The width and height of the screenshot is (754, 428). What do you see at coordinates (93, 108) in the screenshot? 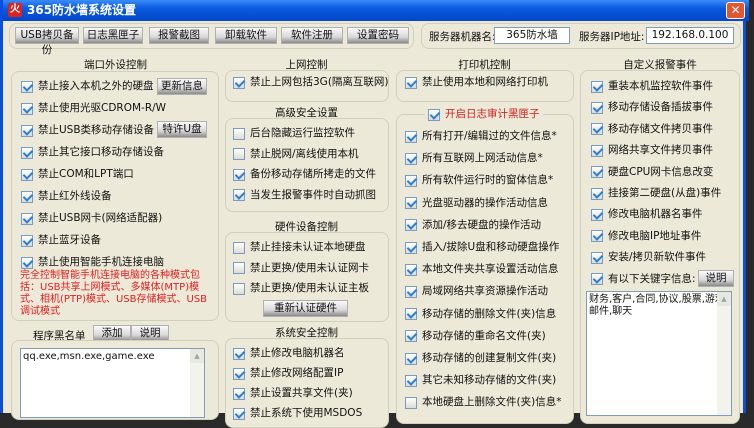
I see `port-checkbox: 禁止使用光驱CDROM-R/W` at bounding box center [93, 108].